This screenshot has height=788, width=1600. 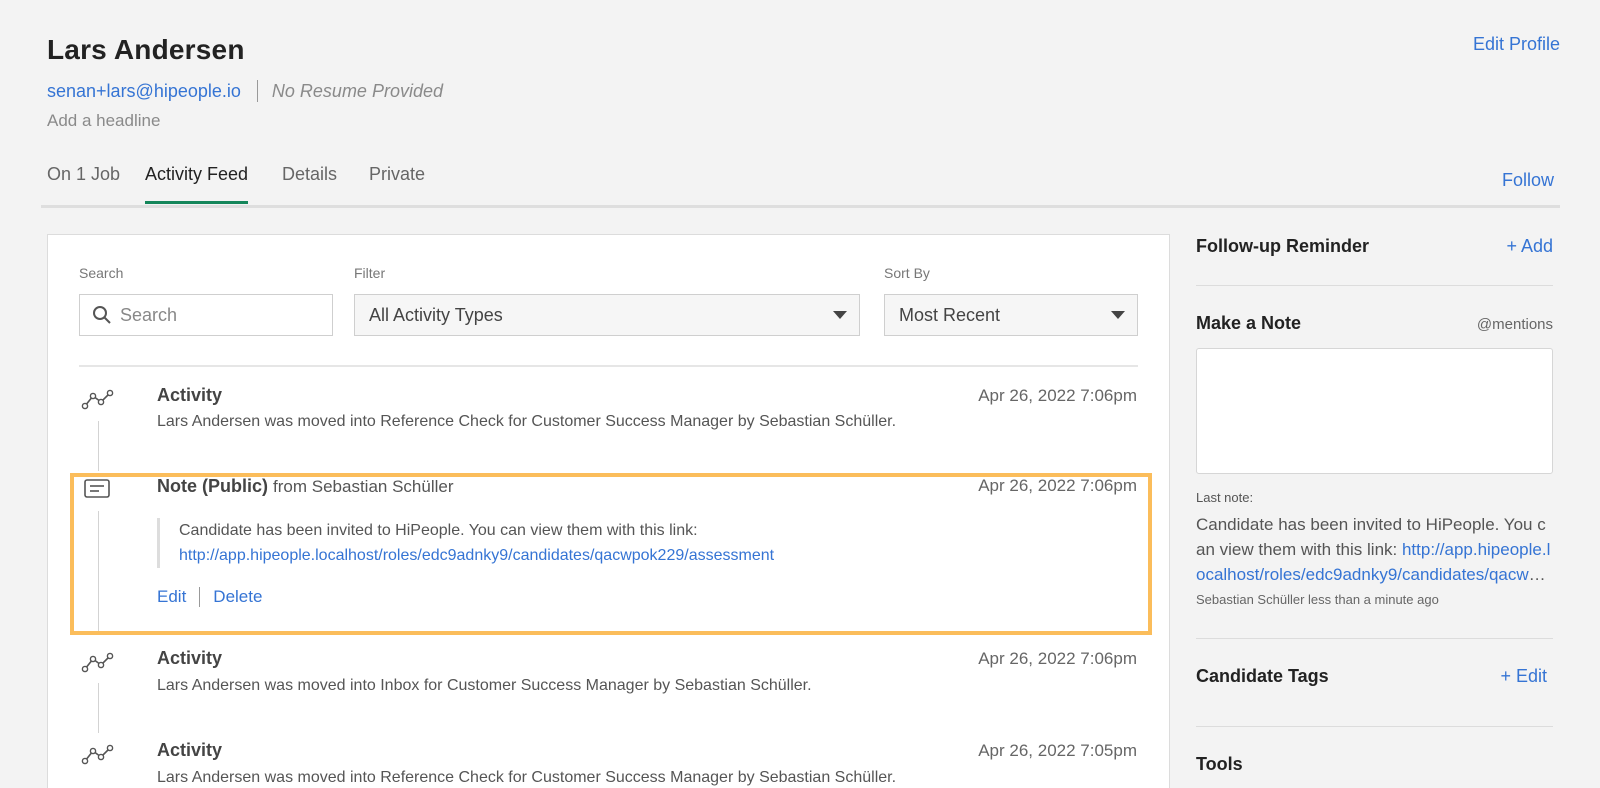 I want to click on edit-profile-link: Edit Profile, so click(x=1516, y=44).